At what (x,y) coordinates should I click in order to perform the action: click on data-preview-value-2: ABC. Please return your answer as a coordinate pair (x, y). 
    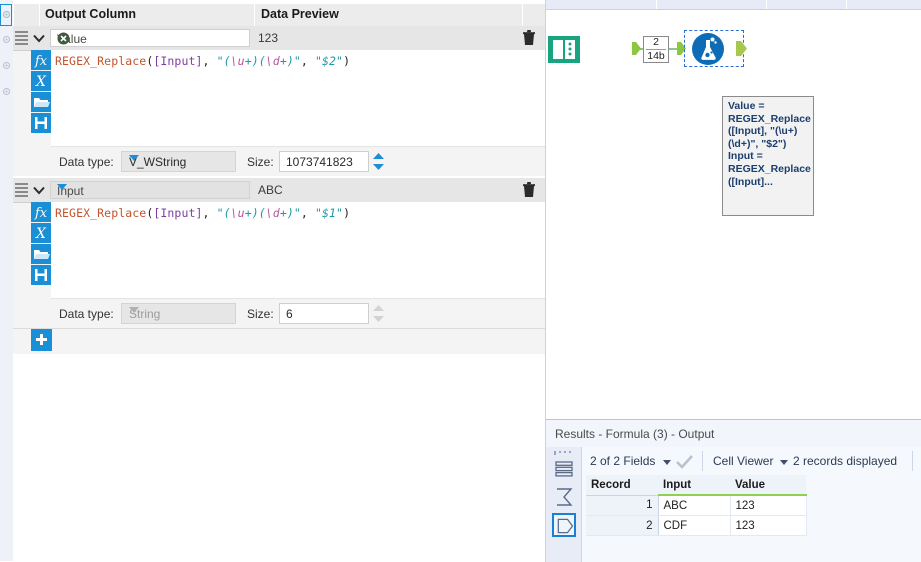
    Looking at the image, I should click on (270, 190).